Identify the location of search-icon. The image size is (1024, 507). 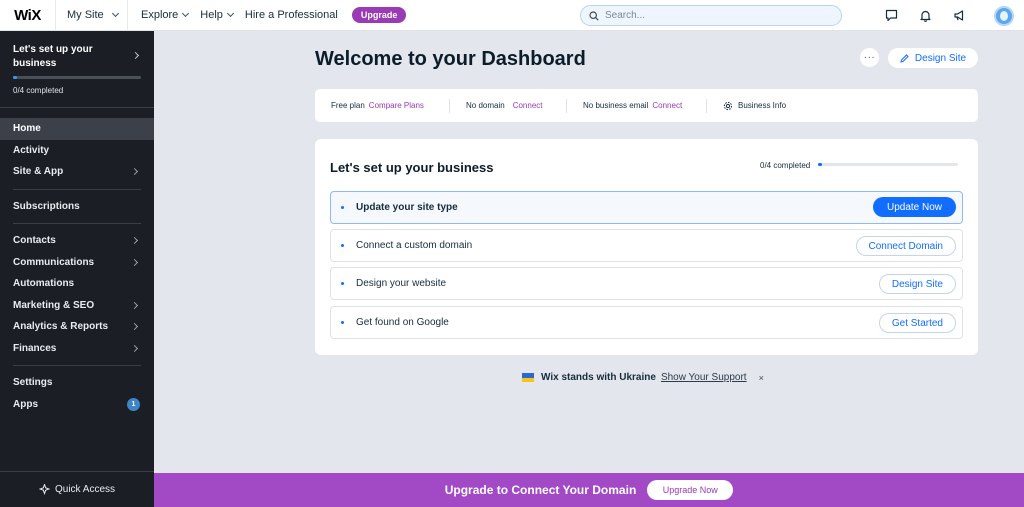
(594, 15).